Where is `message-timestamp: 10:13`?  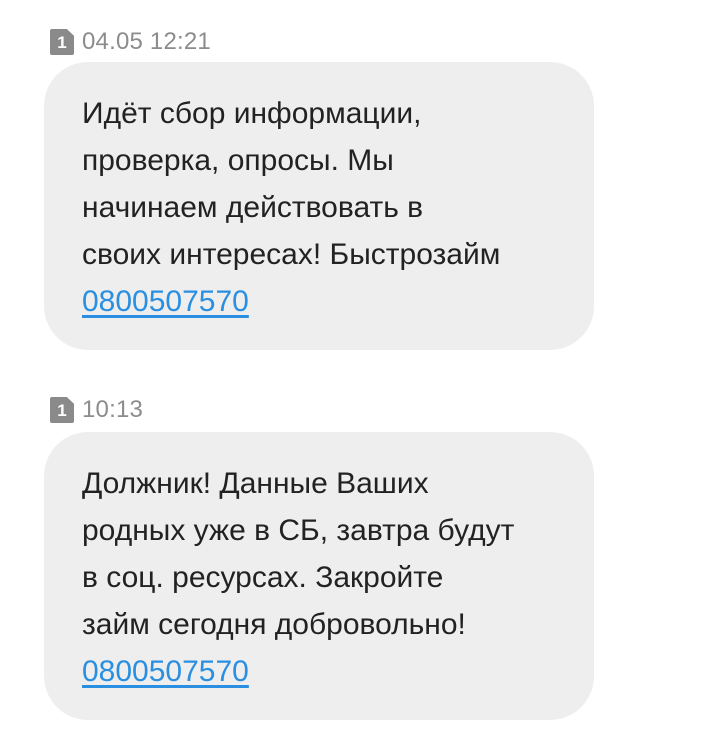
message-timestamp: 10:13 is located at coordinates (113, 409).